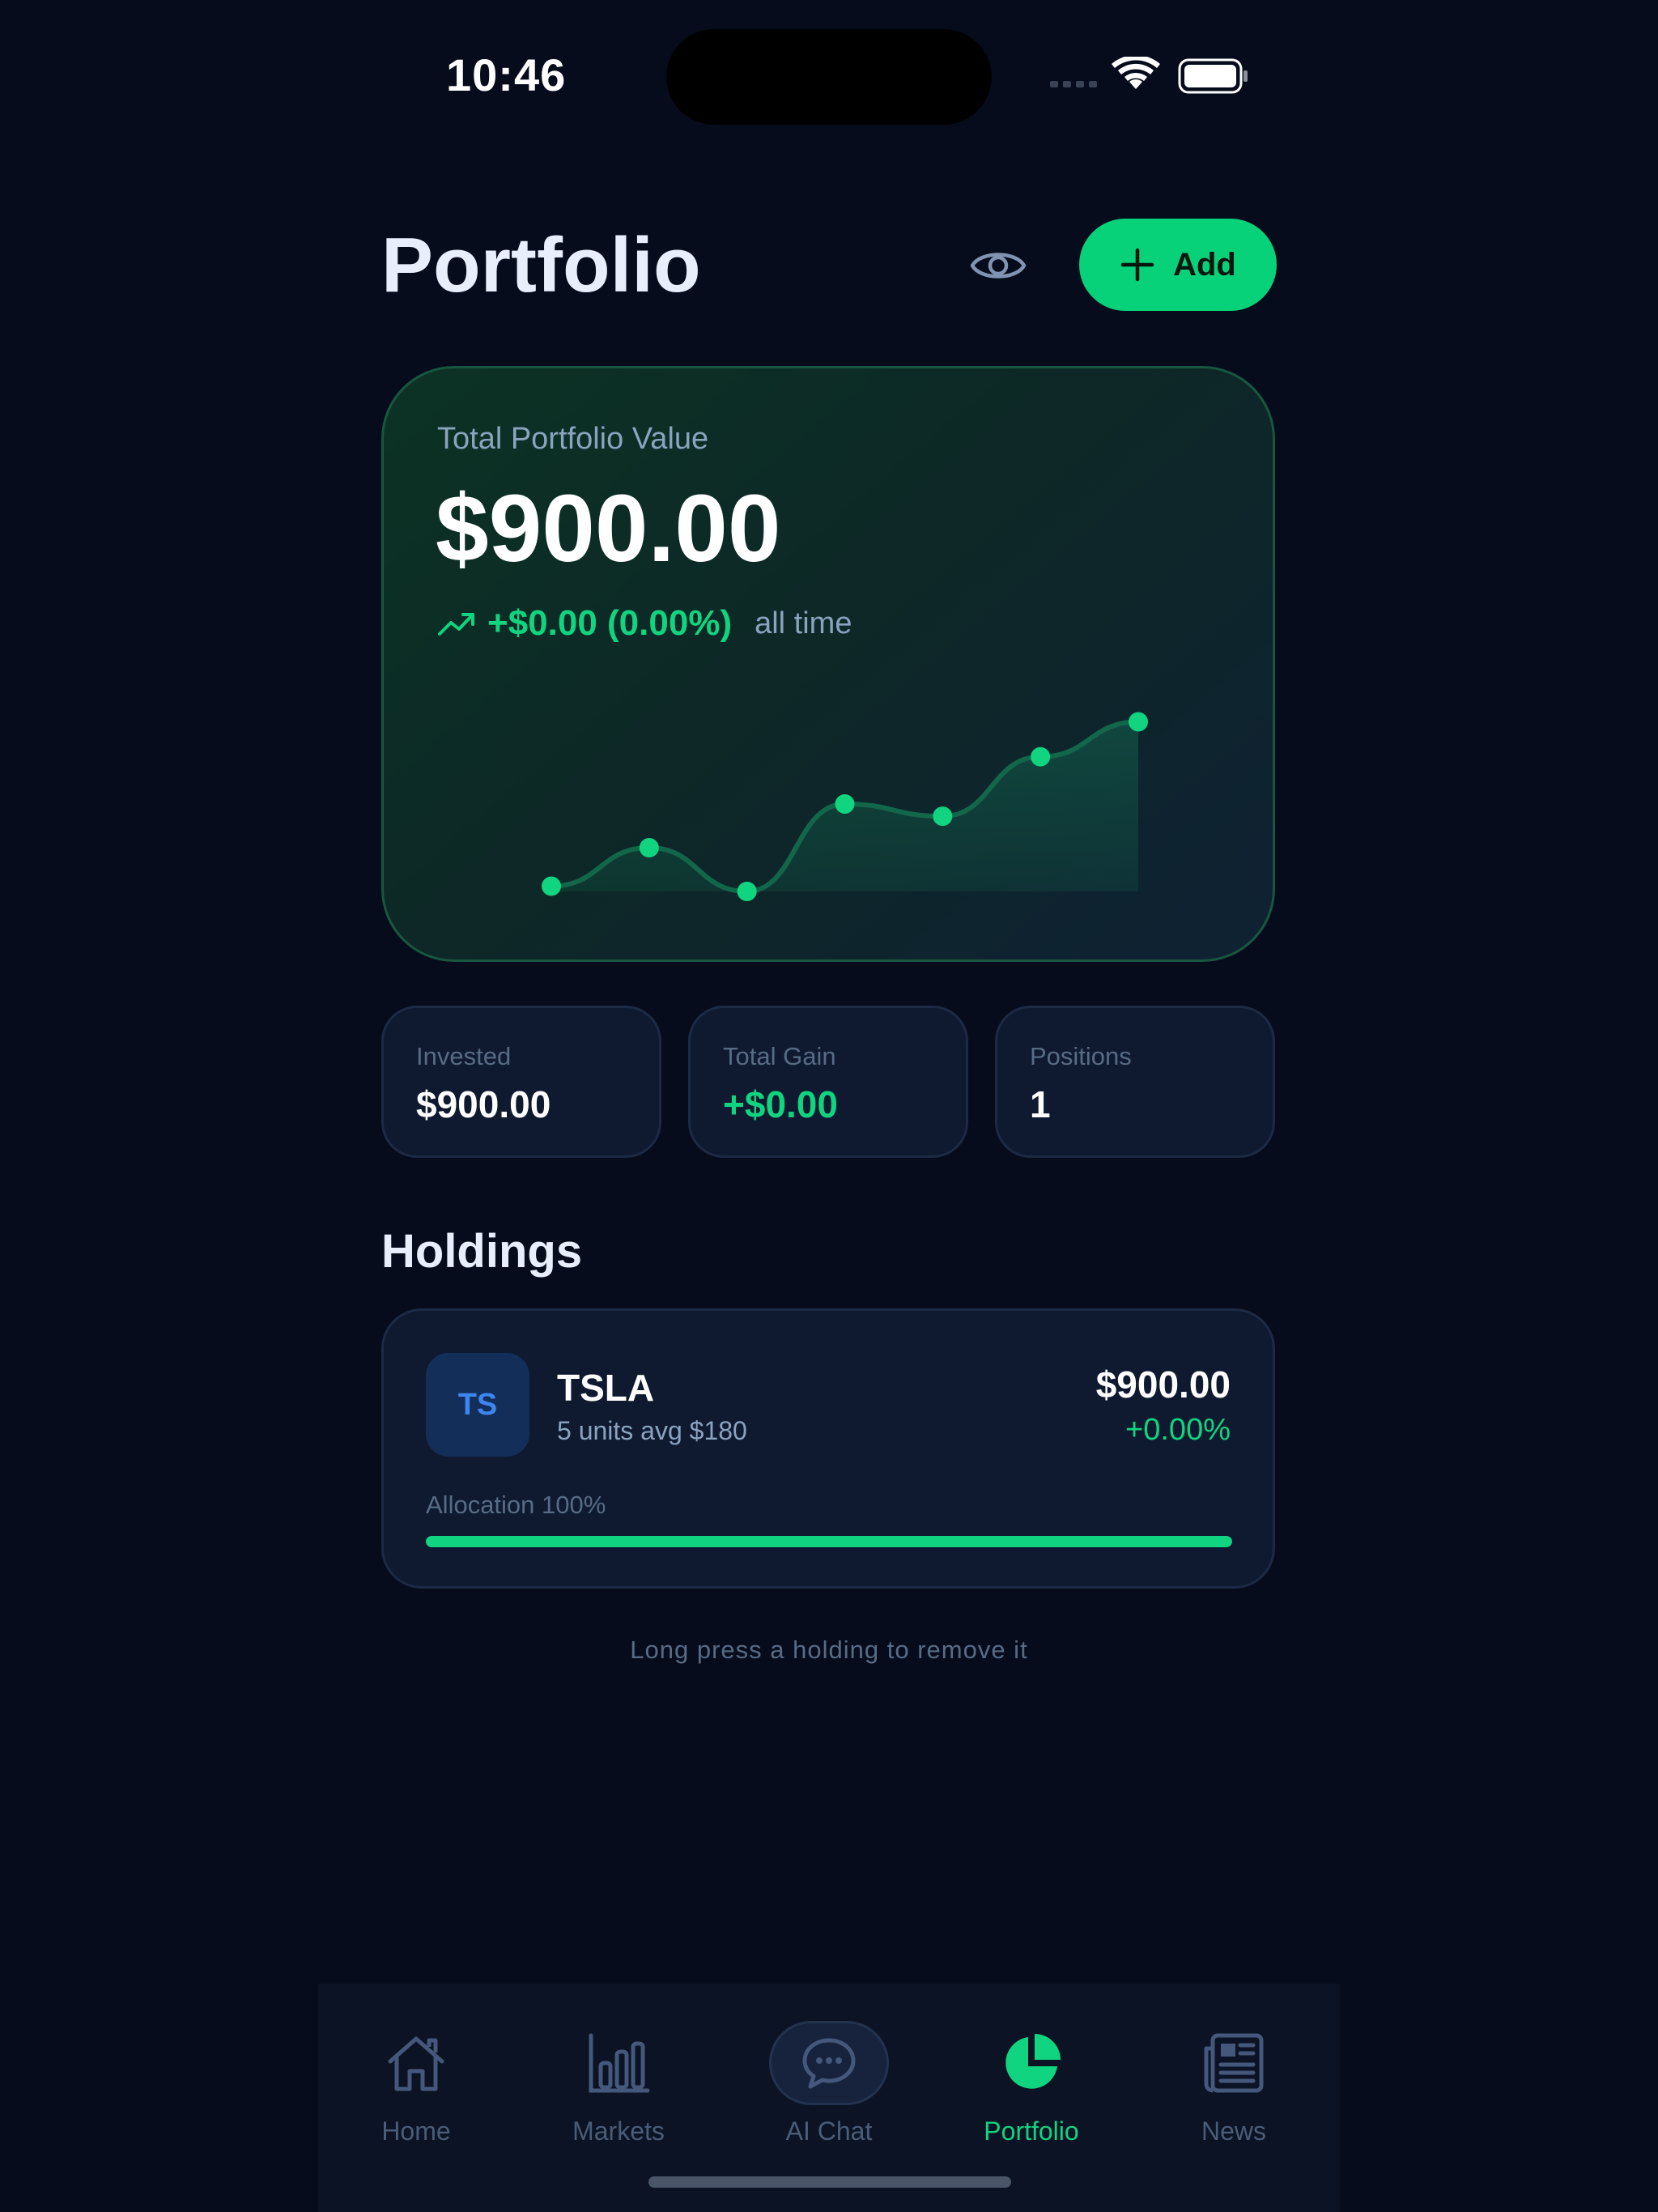 The image size is (1658, 2212). I want to click on stat-label: Total Gain, so click(779, 1056).